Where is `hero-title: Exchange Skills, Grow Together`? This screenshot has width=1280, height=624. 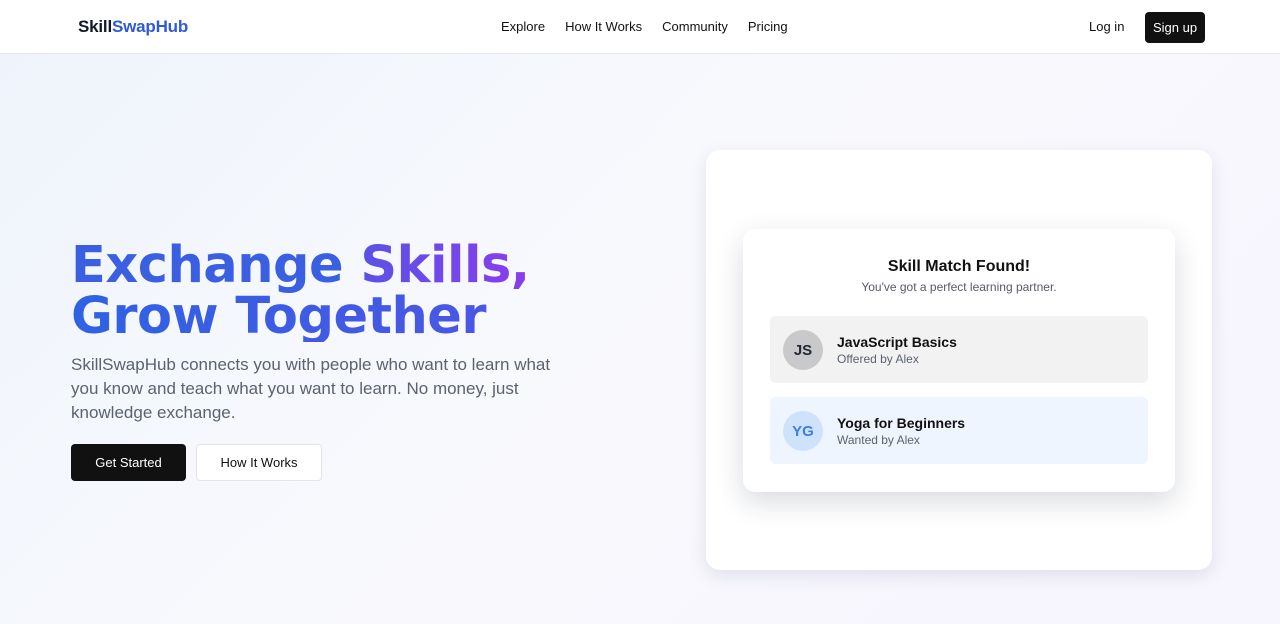
hero-title: Exchange Skills, Grow Together is located at coordinates (300, 291).